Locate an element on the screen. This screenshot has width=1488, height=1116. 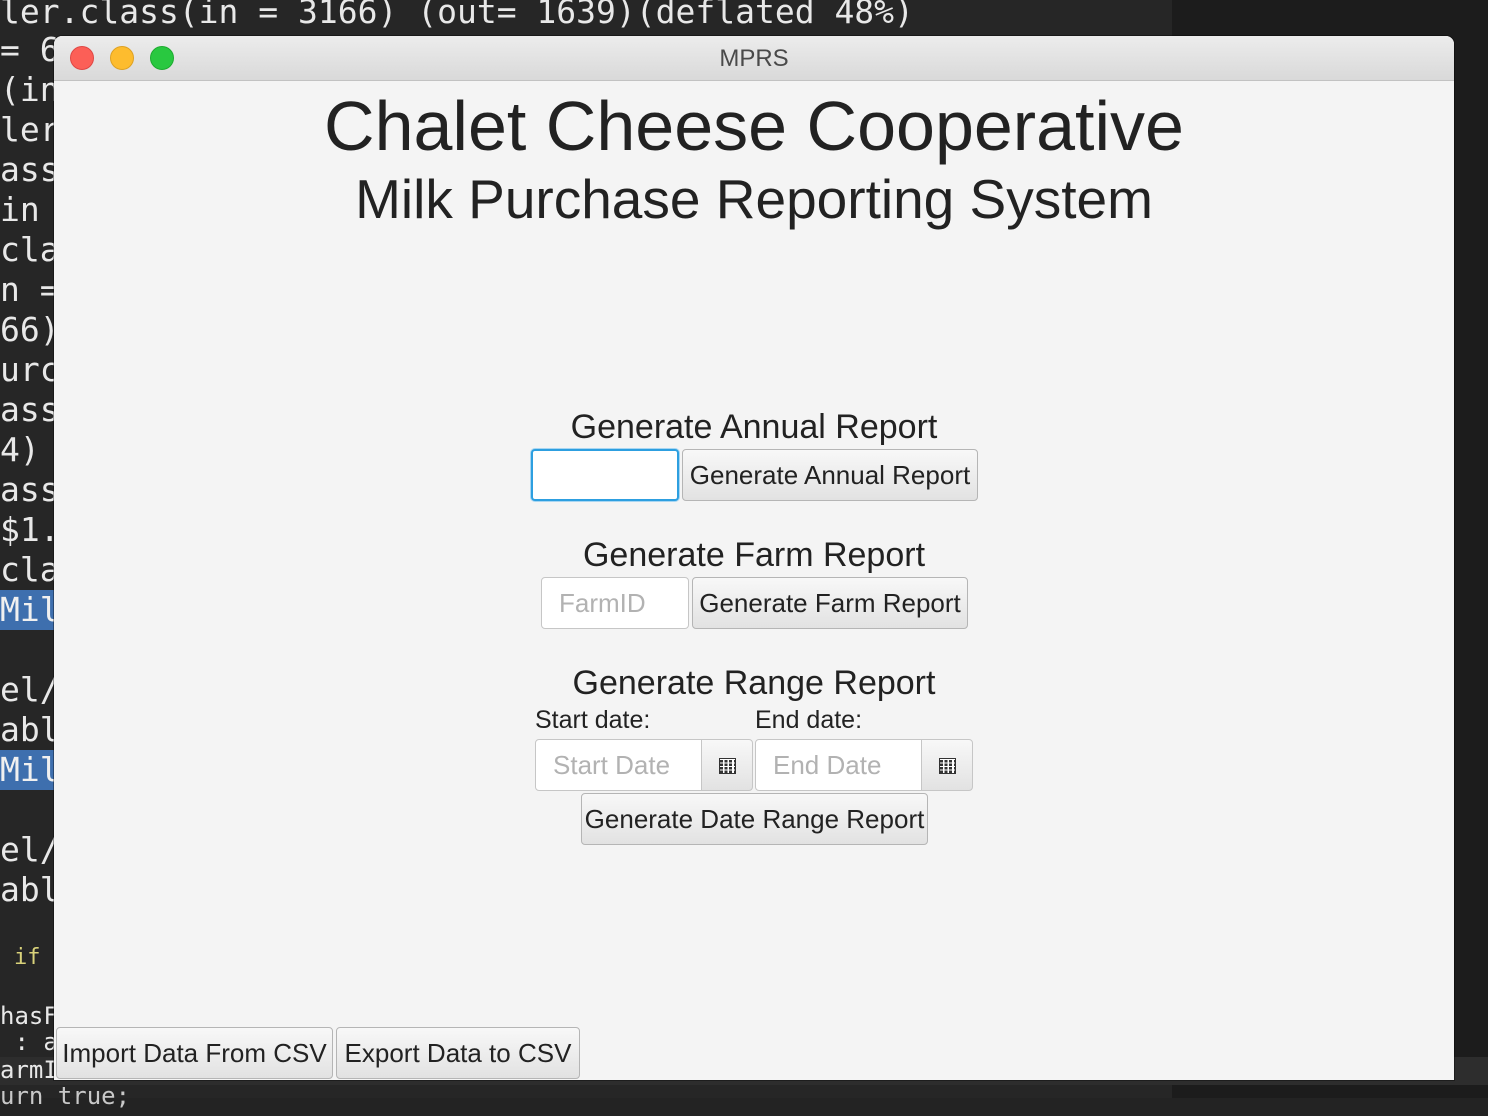
page-subtitle: Milk Purchase Reporting System is located at coordinates (754, 199).